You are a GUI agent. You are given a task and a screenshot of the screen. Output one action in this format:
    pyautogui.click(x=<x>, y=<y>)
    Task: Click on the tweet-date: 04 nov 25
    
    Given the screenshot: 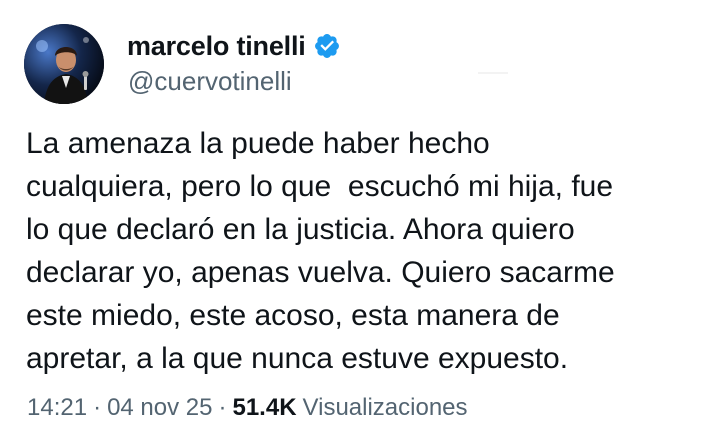 What is the action you would take?
    pyautogui.click(x=159, y=408)
    